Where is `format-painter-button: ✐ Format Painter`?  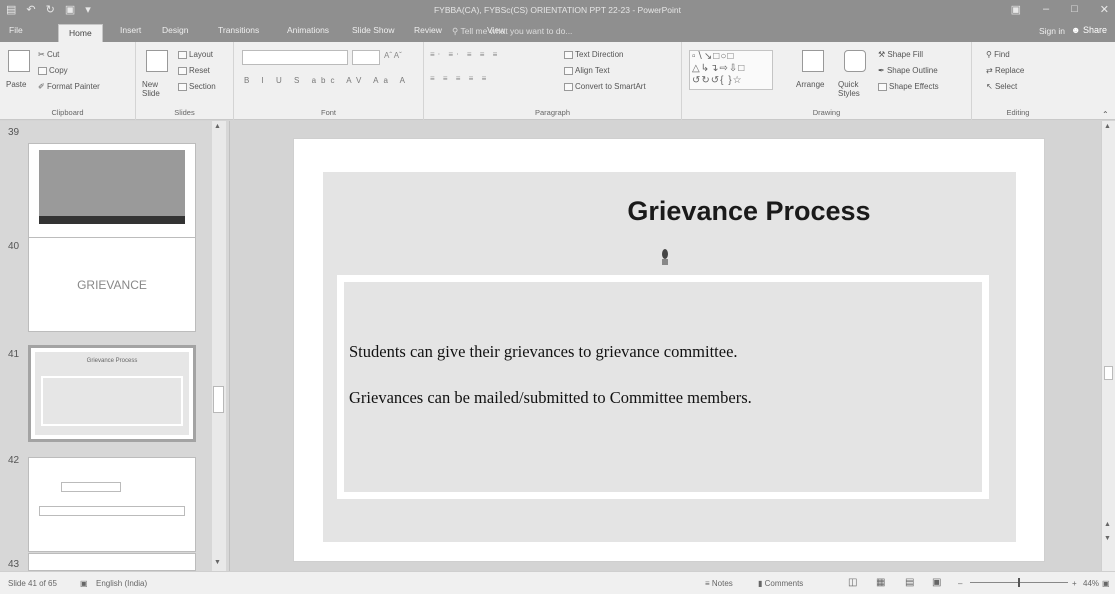 format-painter-button: ✐ Format Painter is located at coordinates (69, 86).